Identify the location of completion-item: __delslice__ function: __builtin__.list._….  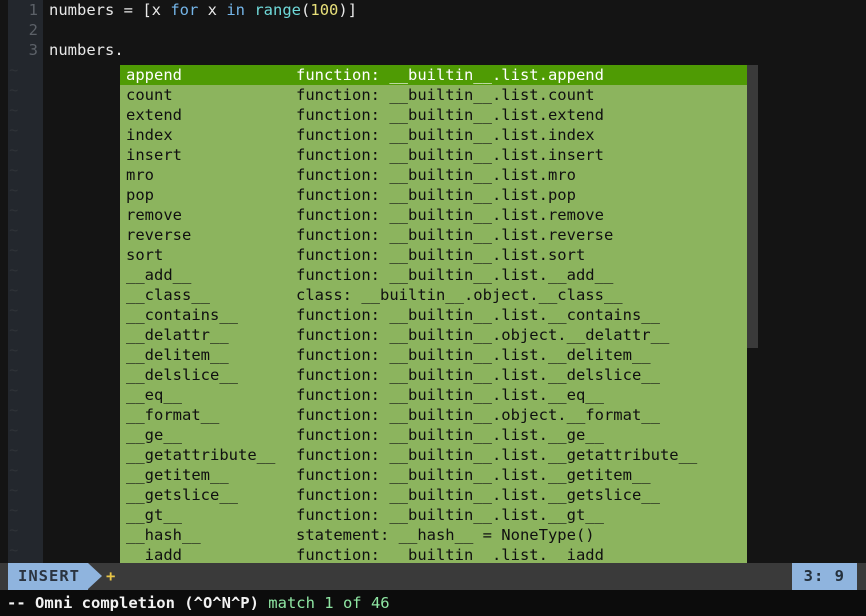
(433, 375).